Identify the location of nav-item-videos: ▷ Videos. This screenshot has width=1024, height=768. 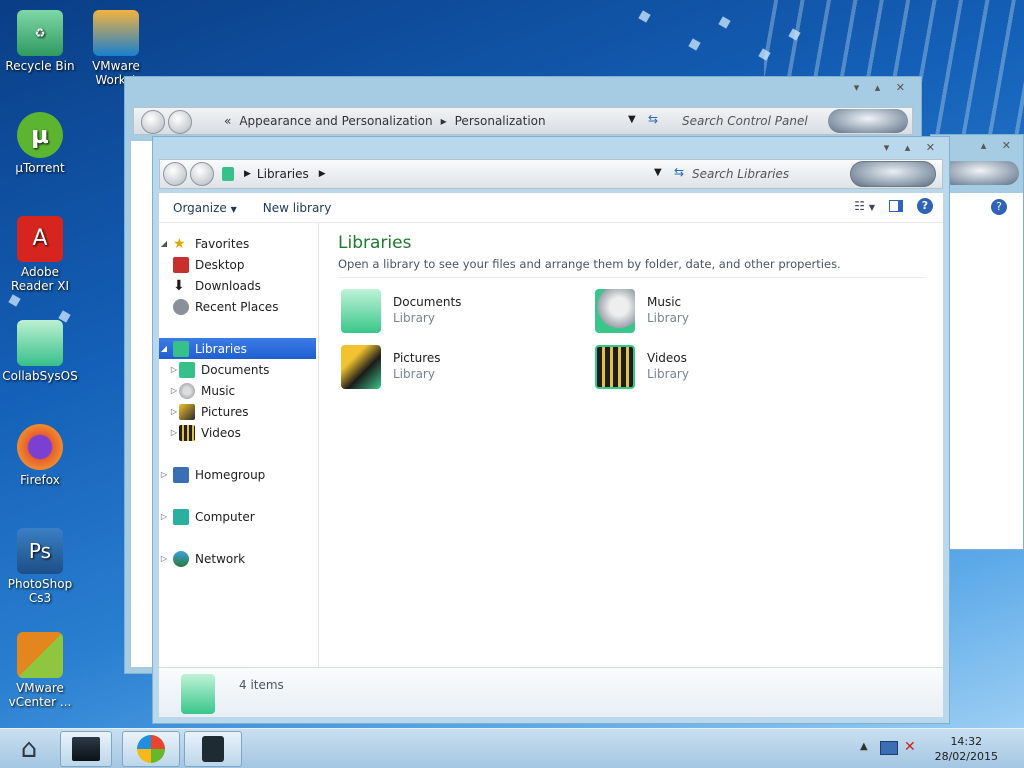
(237, 432).